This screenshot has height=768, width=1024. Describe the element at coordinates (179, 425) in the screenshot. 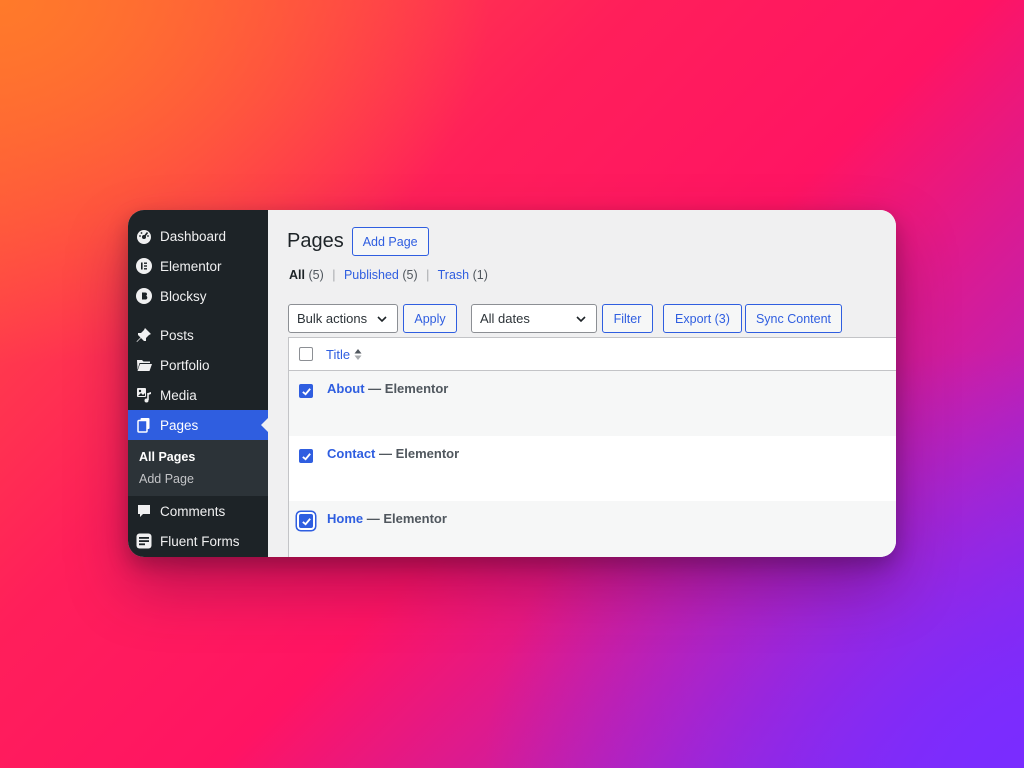

I see `sidebar-item-label: Pages` at that location.